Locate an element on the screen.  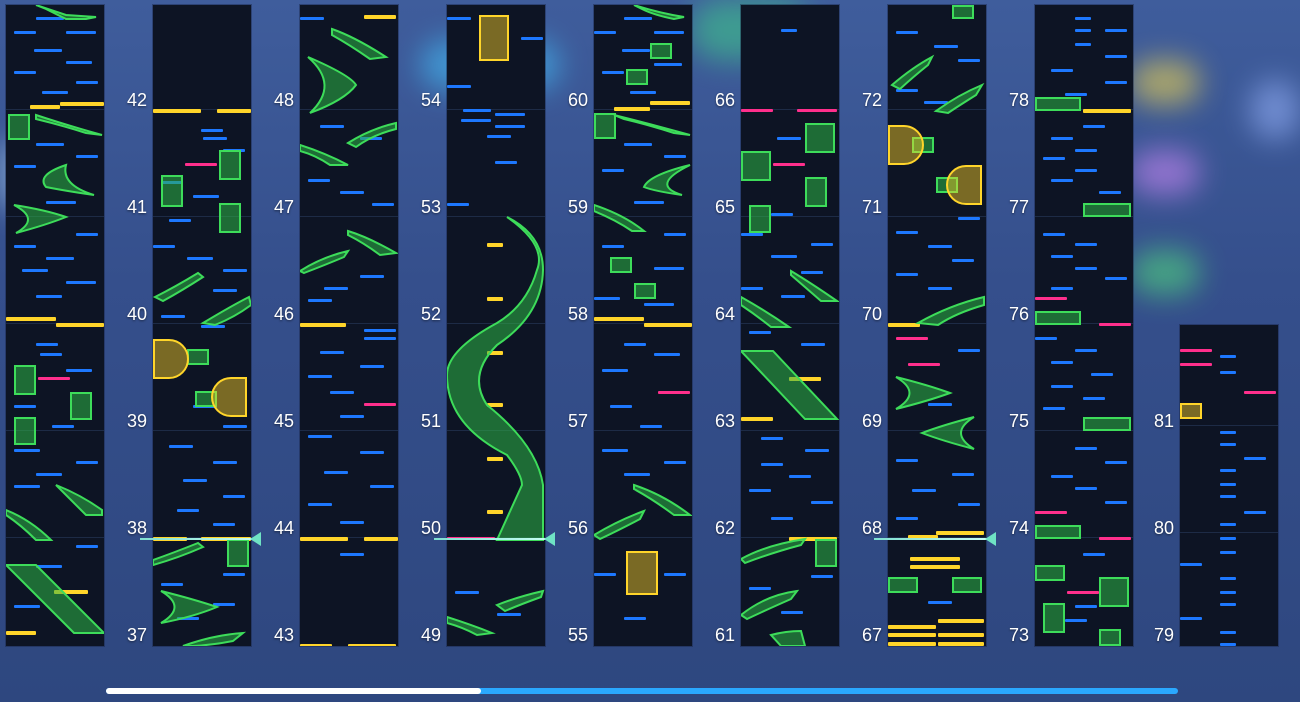
measure-number: 72 is located at coordinates (871, 100).